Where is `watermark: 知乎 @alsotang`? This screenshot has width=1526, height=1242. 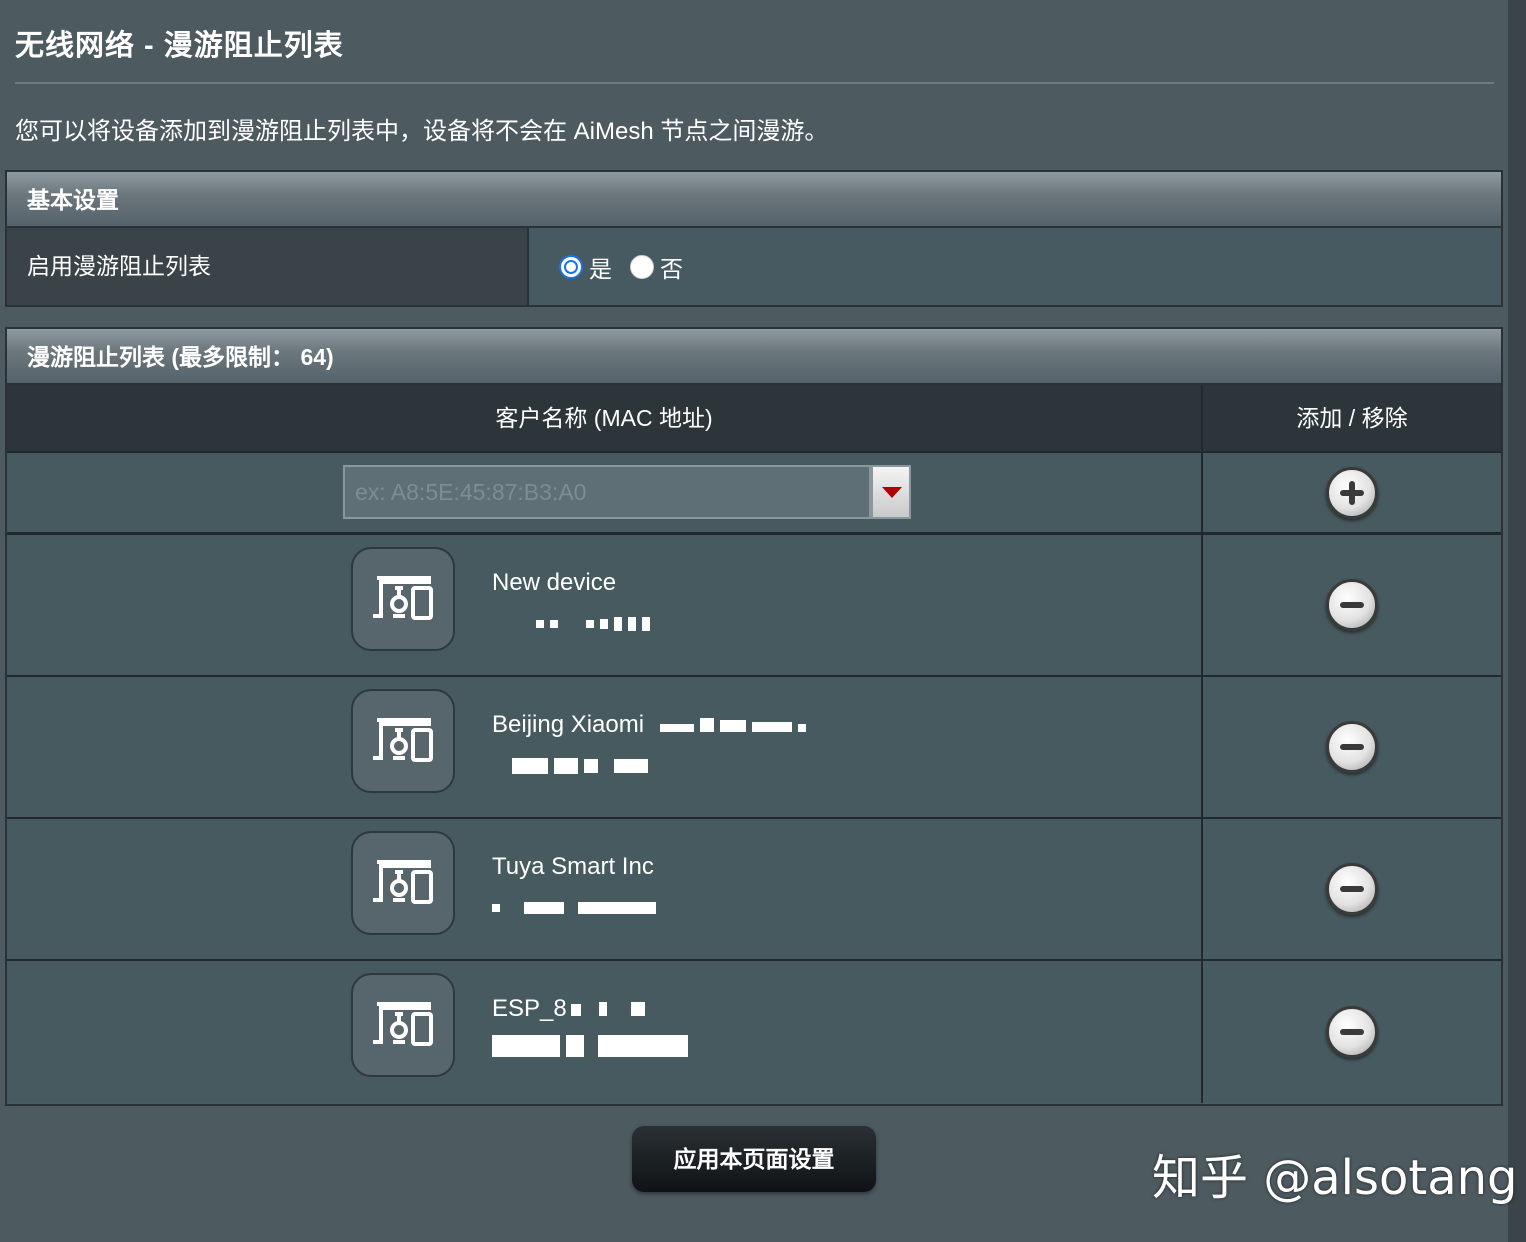 watermark: 知乎 @alsotang is located at coordinates (1335, 1178).